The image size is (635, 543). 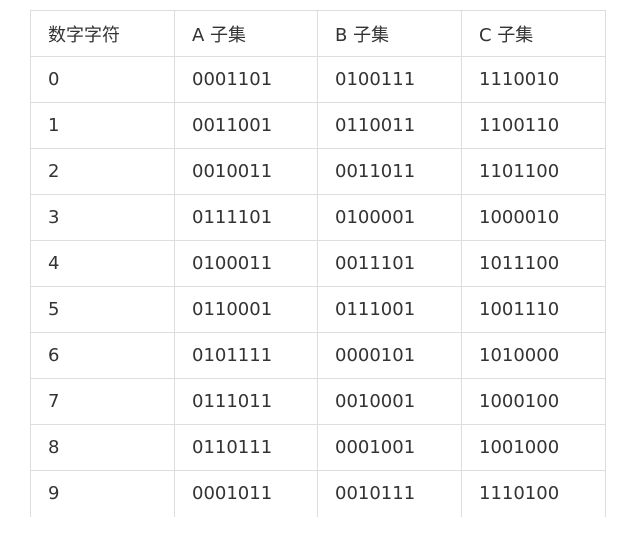 I want to click on header-subset-c: C 子集, so click(x=533, y=33).